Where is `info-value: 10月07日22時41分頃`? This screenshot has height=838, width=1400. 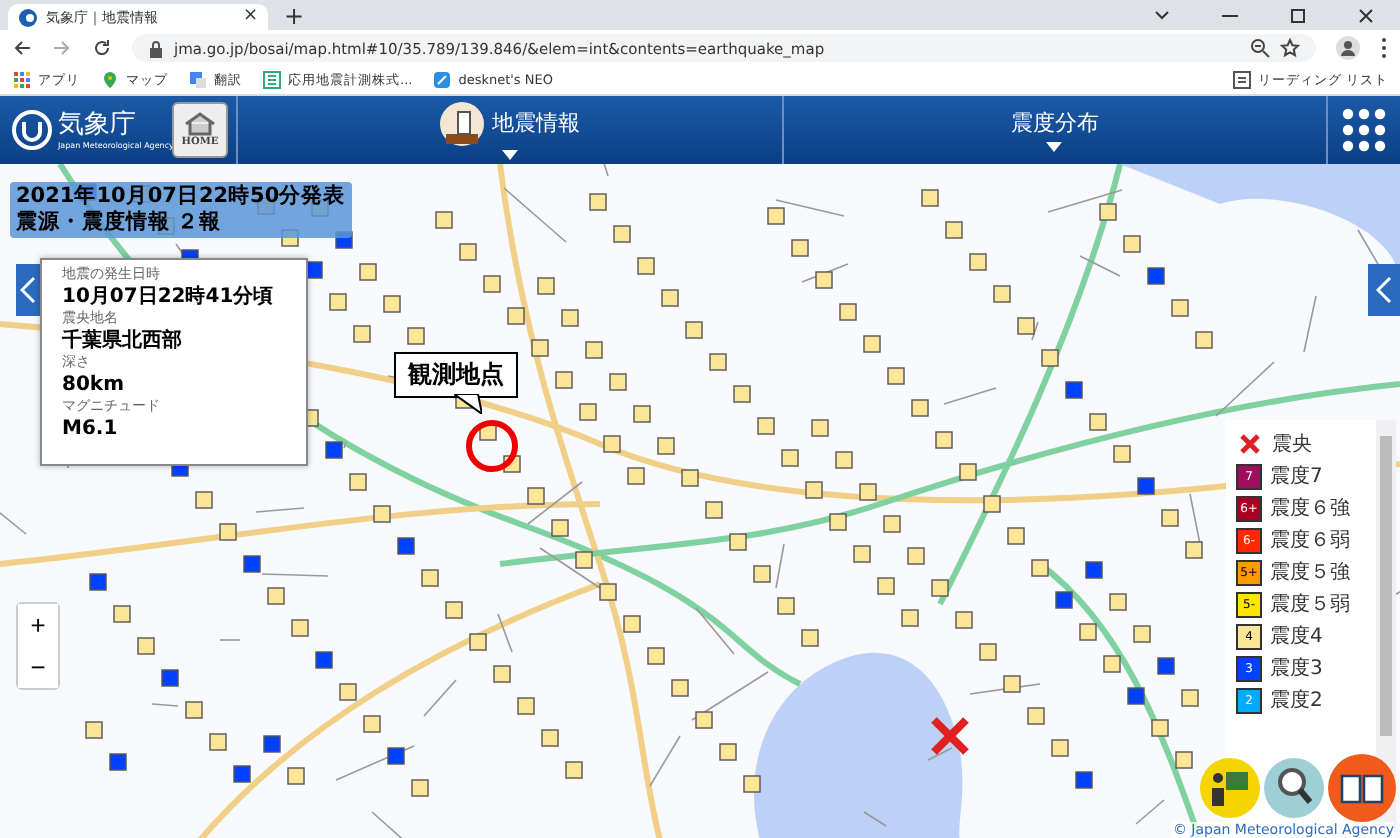 info-value: 10月07日22時41分頃 is located at coordinates (169, 297).